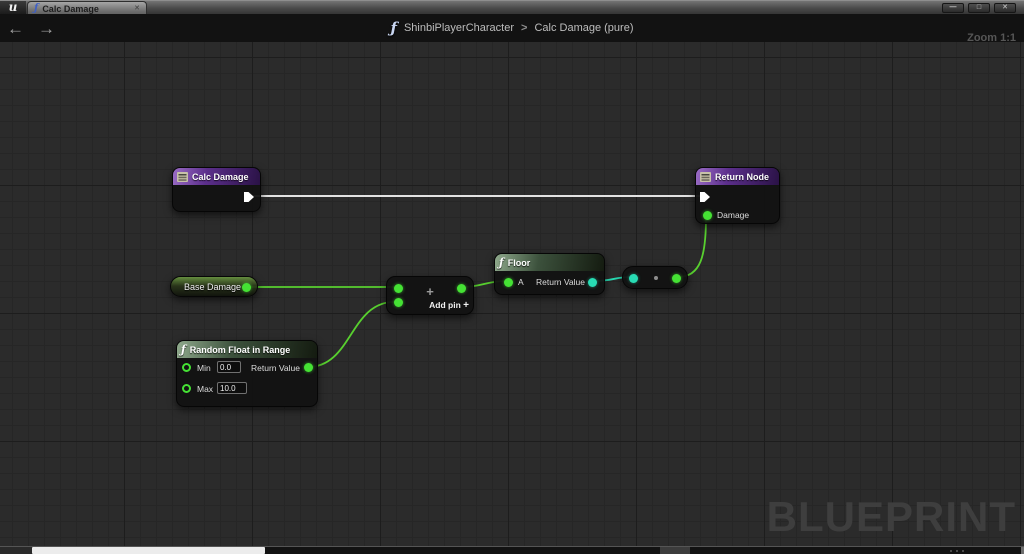 The image size is (1024, 554). What do you see at coordinates (137, 8) in the screenshot?
I see `tab-close-icon: ✕` at bounding box center [137, 8].